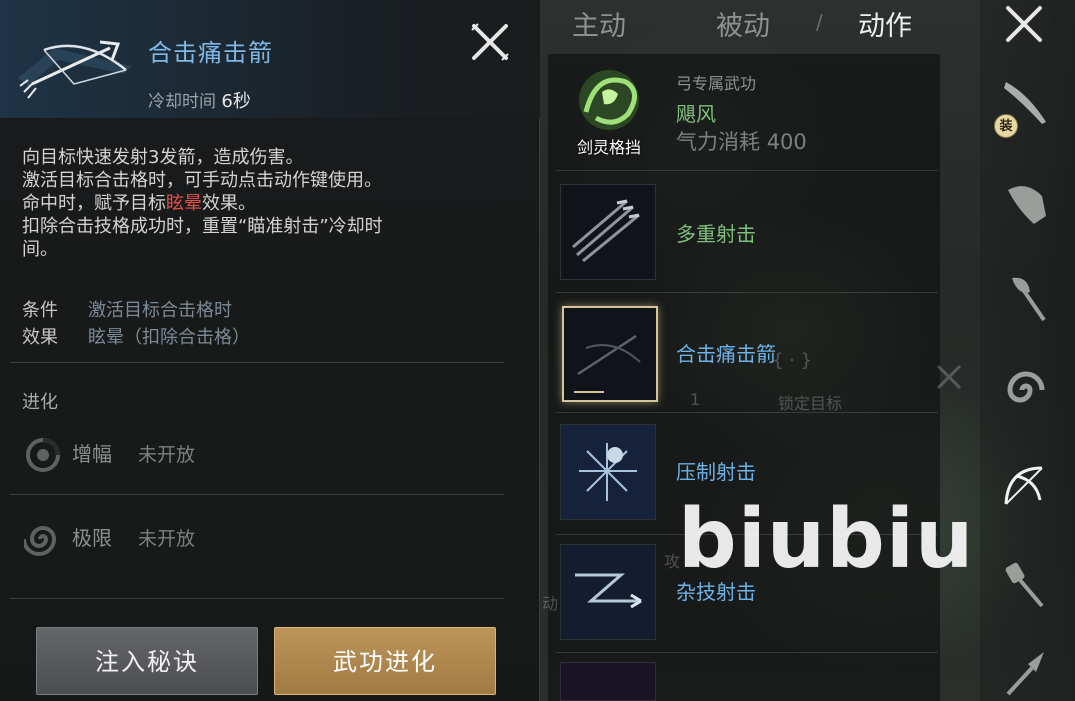 The height and width of the screenshot is (701, 1075). What do you see at coordinates (716, 83) in the screenshot?
I see `weapon-exclusive-label: 弓专属武功` at bounding box center [716, 83].